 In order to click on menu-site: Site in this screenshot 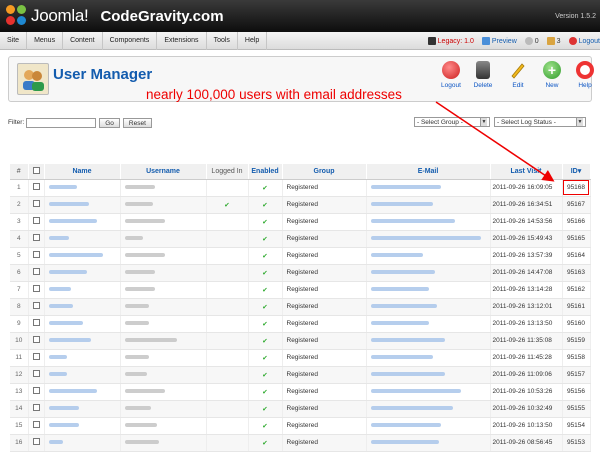, I will do `click(14, 40)`.